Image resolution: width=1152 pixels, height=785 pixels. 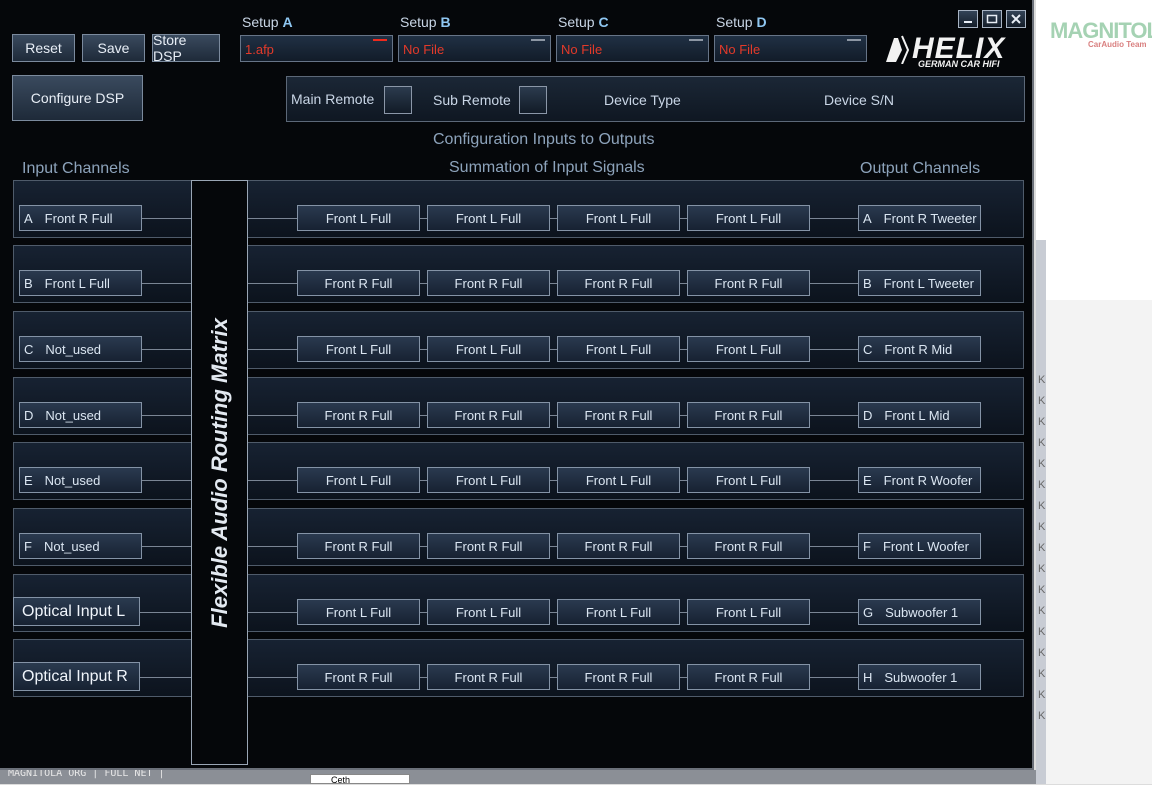 I want to click on close-icon, so click(x=1016, y=19).